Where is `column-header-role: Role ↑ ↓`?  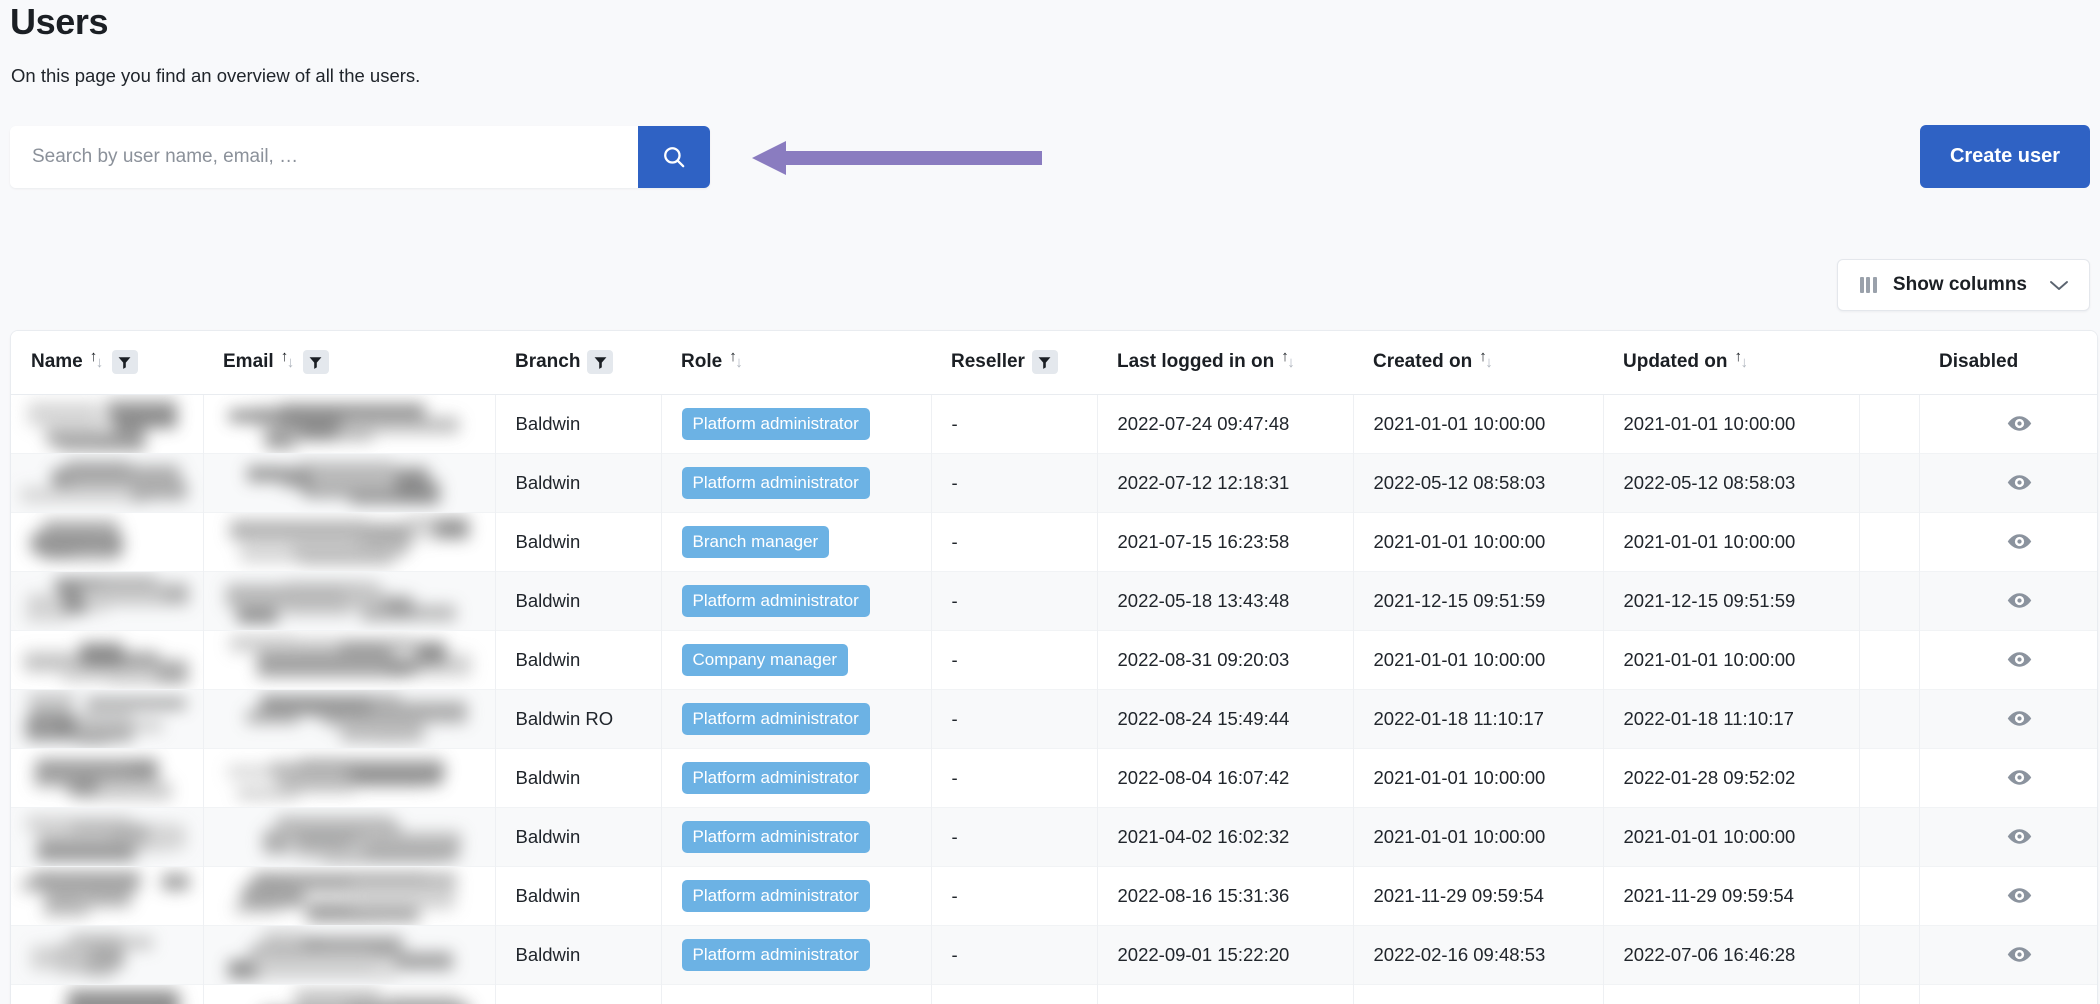 column-header-role: Role ↑ ↓ is located at coordinates (796, 363).